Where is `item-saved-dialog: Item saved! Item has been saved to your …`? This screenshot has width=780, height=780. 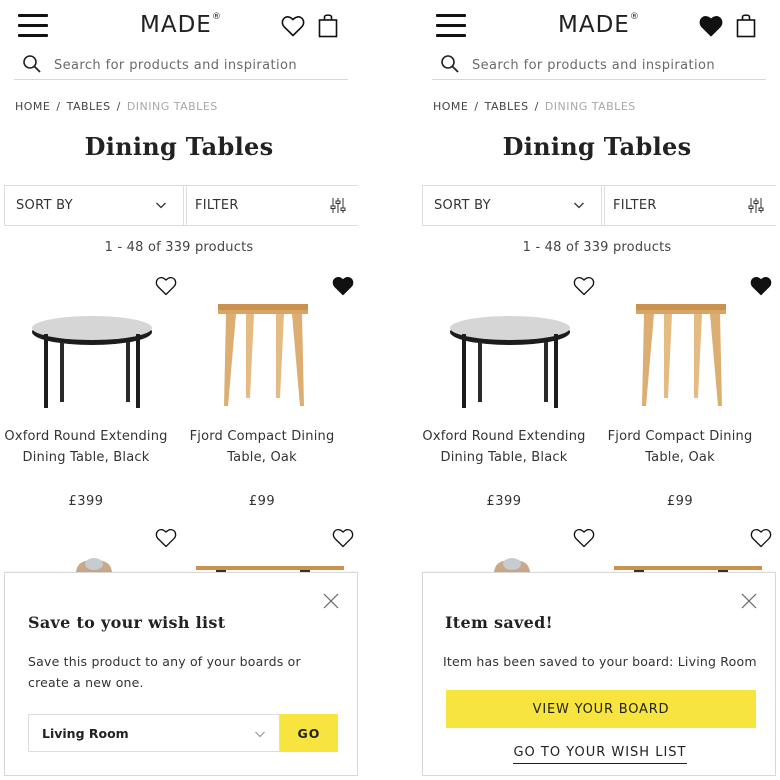
item-saved-dialog: Item saved! Item has been saved to your … is located at coordinates (599, 674).